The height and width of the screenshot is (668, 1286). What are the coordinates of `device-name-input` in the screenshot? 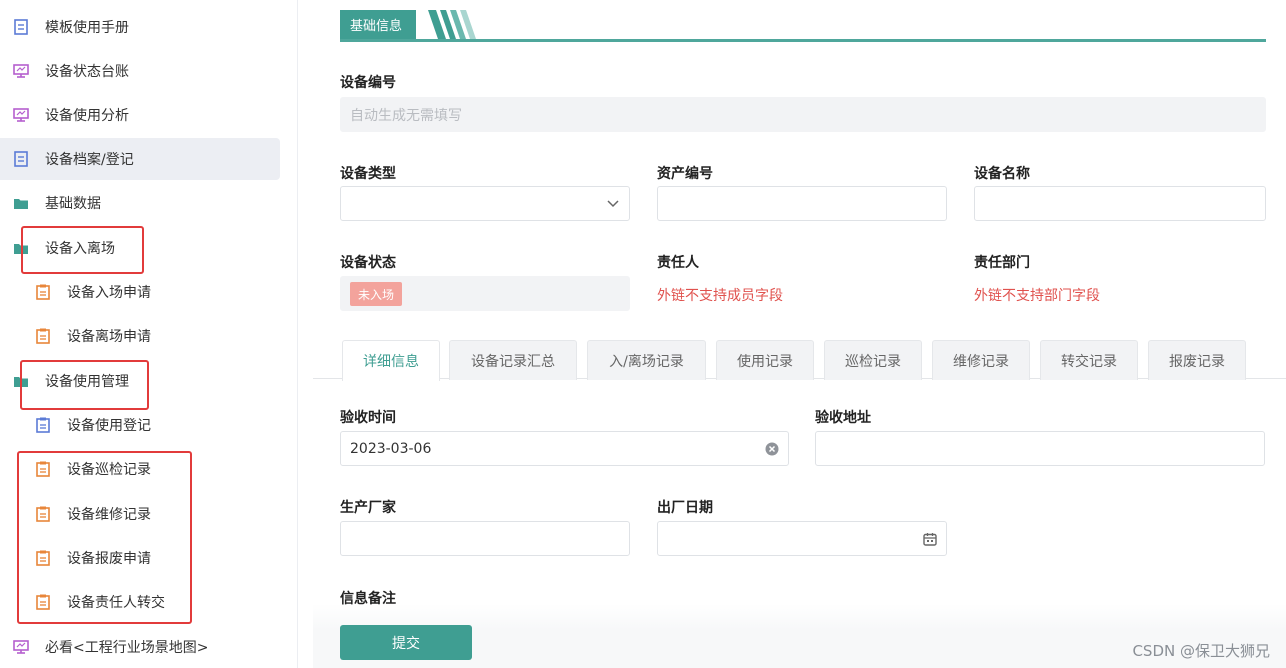 It's located at (1120, 203).